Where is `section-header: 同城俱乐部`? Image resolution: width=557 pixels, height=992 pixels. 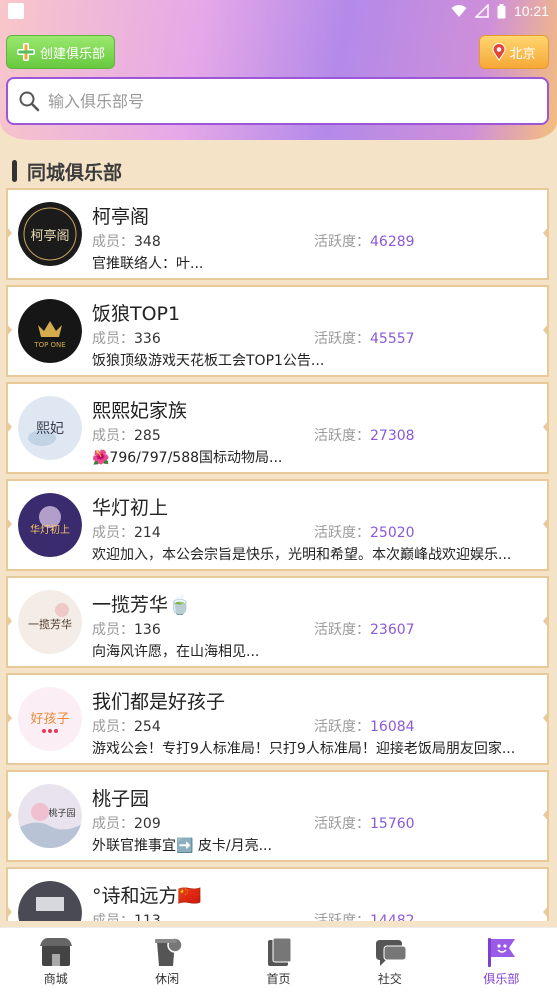 section-header: 同城俱乐部 is located at coordinates (67, 171).